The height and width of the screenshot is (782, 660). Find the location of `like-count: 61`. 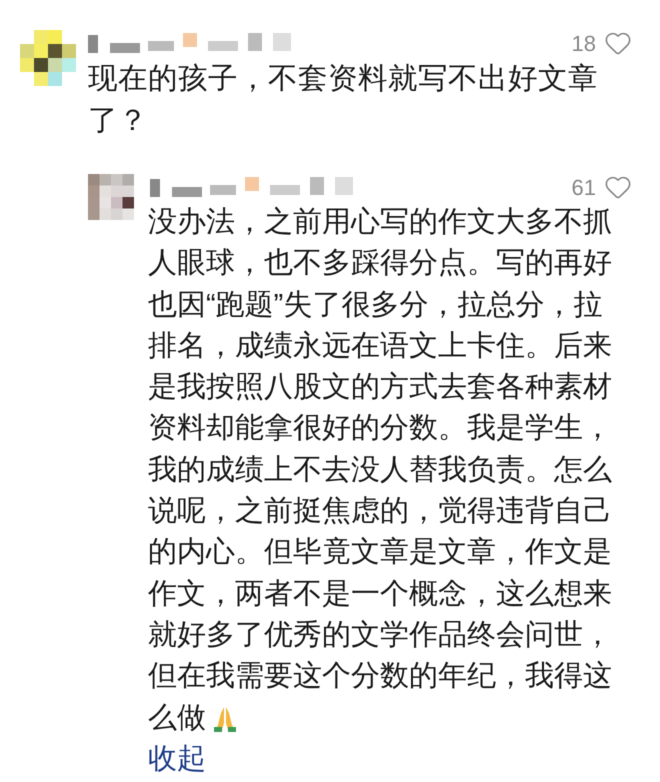

like-count: 61 is located at coordinates (584, 188).